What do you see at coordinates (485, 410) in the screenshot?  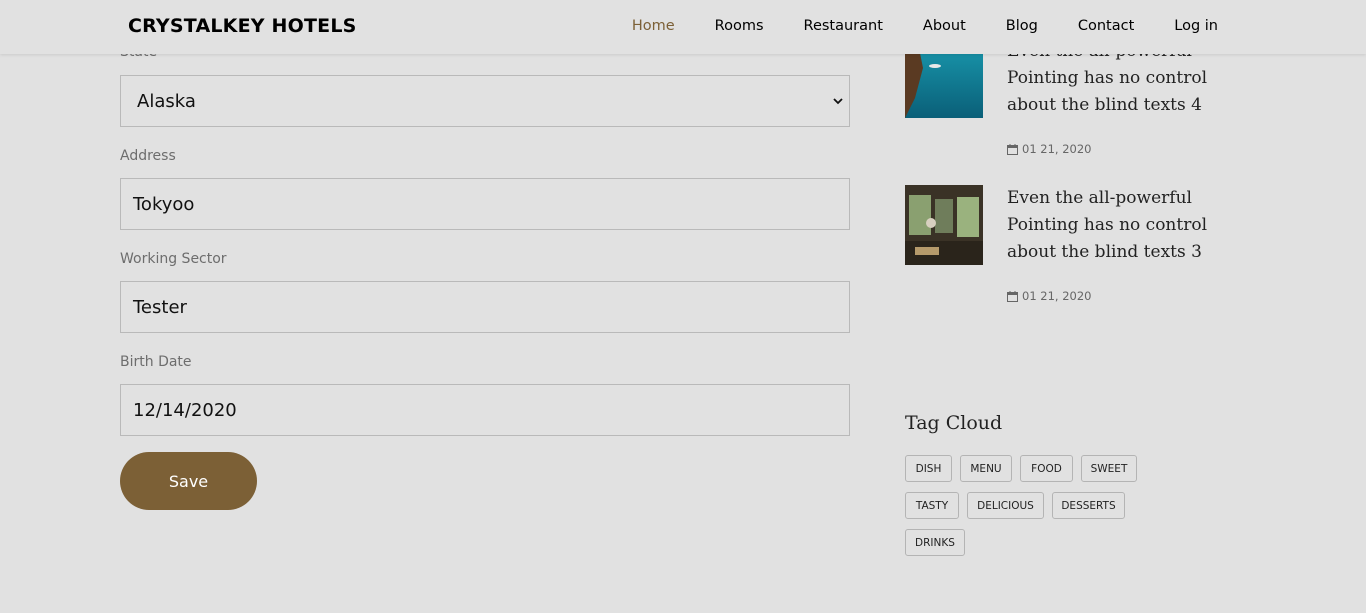 I see `birth-date-input: 12/14/2020` at bounding box center [485, 410].